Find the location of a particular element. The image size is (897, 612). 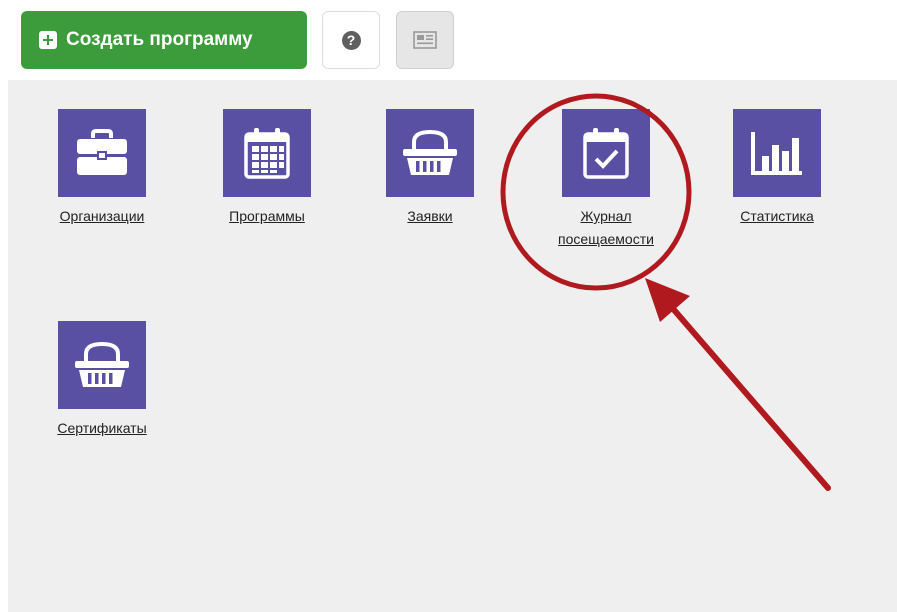

calendar-grid-icon is located at coordinates (267, 153).